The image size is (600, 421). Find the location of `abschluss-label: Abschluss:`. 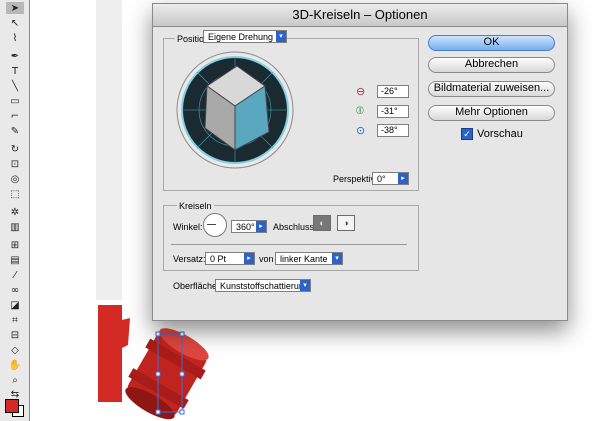

abschluss-label: Abschluss: is located at coordinates (295, 227).